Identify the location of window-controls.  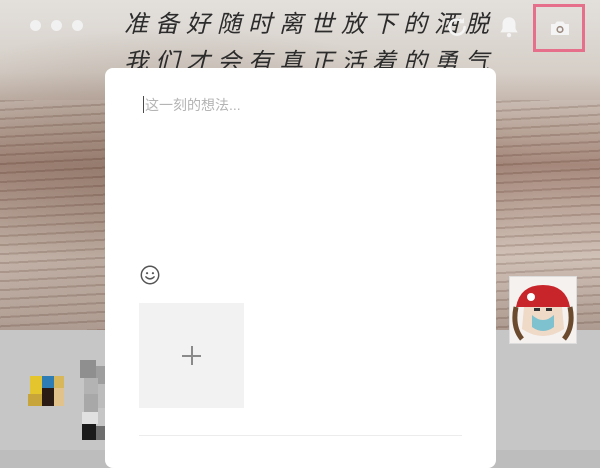
(56, 25).